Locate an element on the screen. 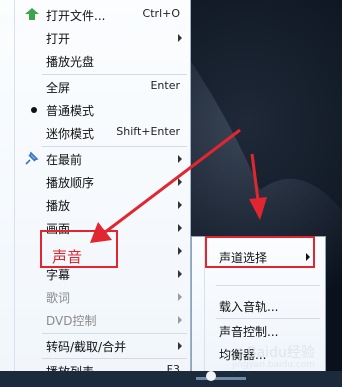  baidu-watermark: Baidu经验 is located at coordinates (281, 353).